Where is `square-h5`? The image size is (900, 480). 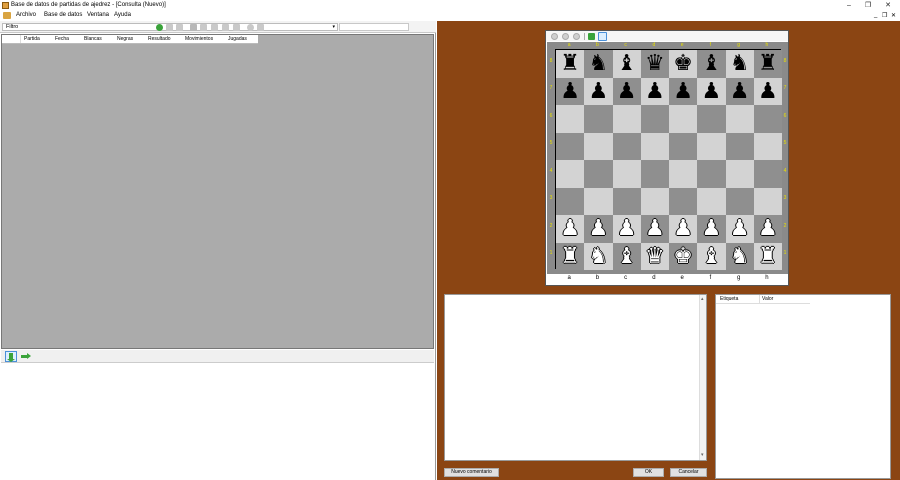 square-h5 is located at coordinates (767, 146).